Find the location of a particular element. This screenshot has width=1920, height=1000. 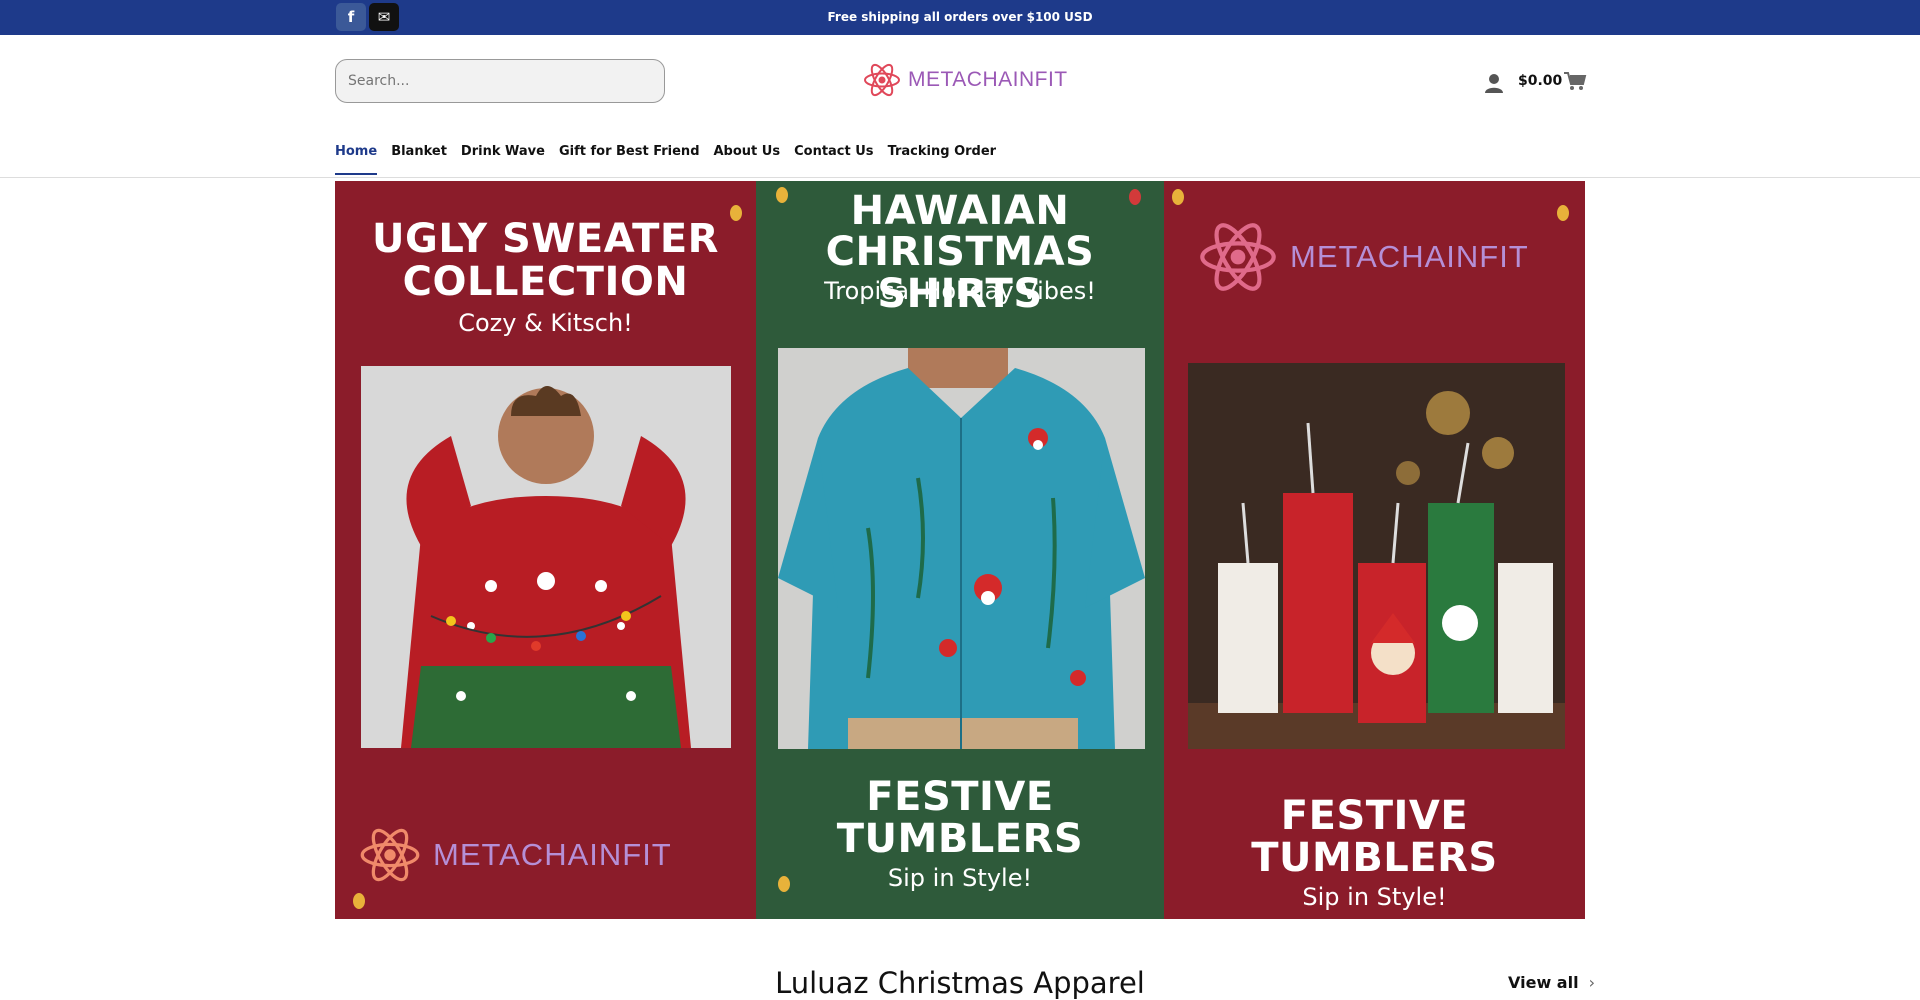

banner-logo-2: METACHAINFIT is located at coordinates (1362, 257).